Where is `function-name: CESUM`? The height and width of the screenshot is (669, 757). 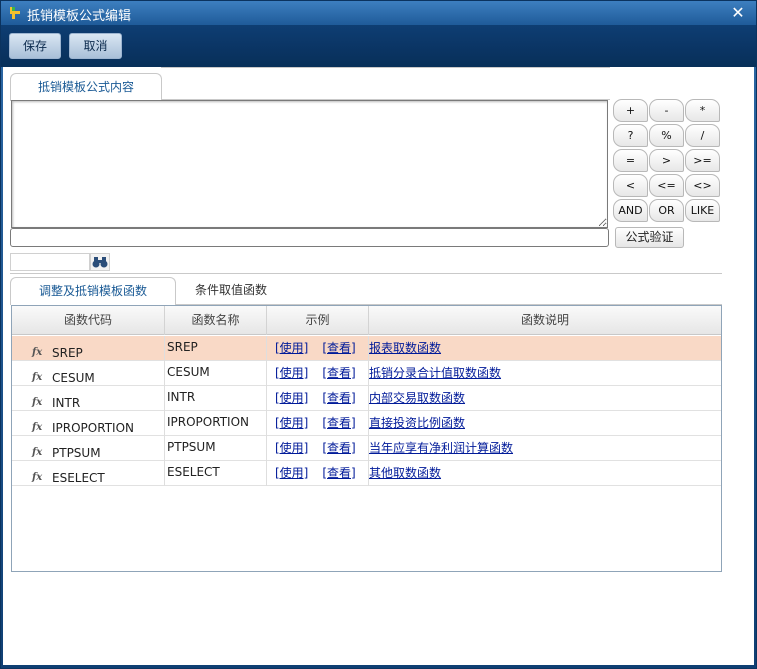 function-name: CESUM is located at coordinates (216, 373).